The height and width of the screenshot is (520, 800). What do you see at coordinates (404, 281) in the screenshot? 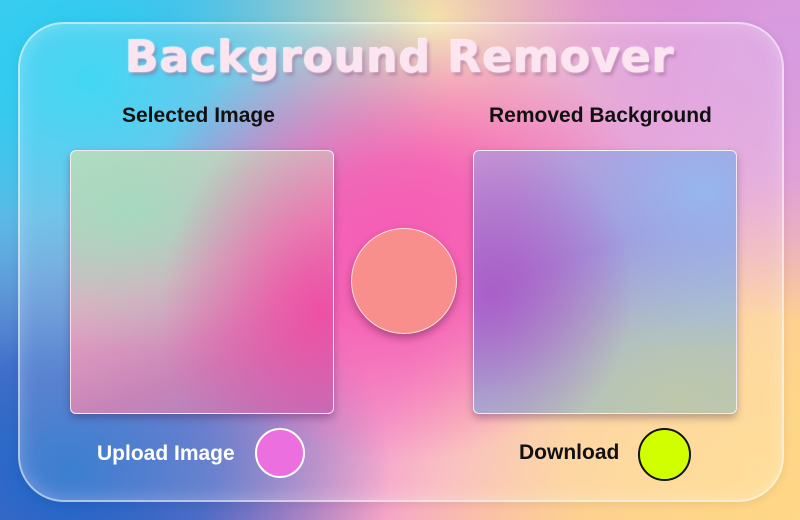
I see `process-button` at bounding box center [404, 281].